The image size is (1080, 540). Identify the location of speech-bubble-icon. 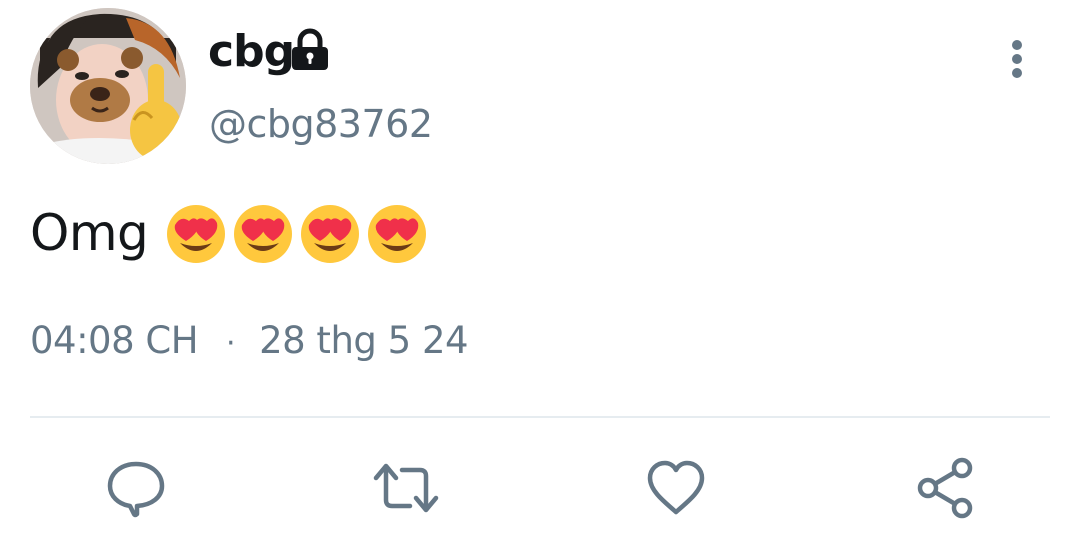
(136, 489).